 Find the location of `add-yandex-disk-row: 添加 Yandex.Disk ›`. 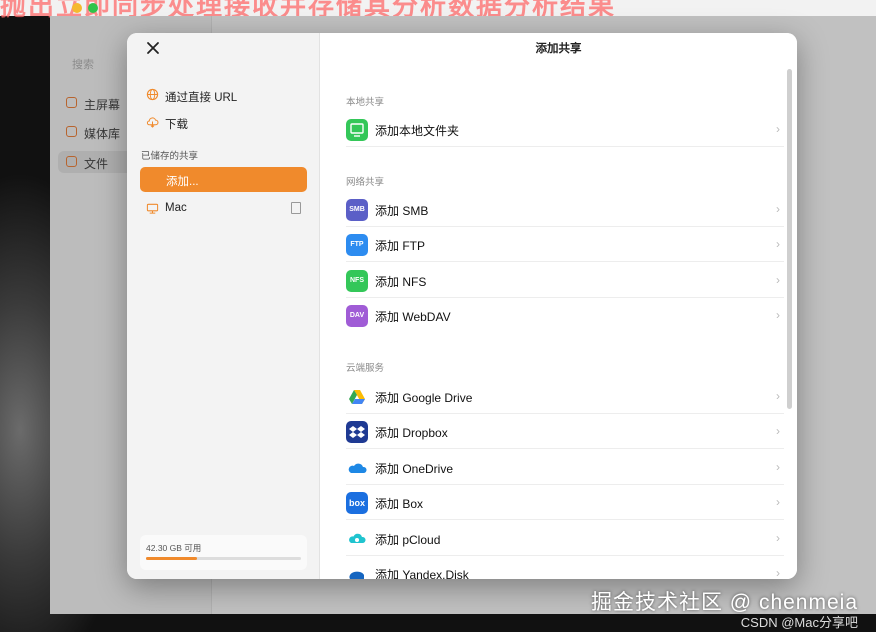

add-yandex-disk-row: 添加 Yandex.Disk › is located at coordinates (565, 567).